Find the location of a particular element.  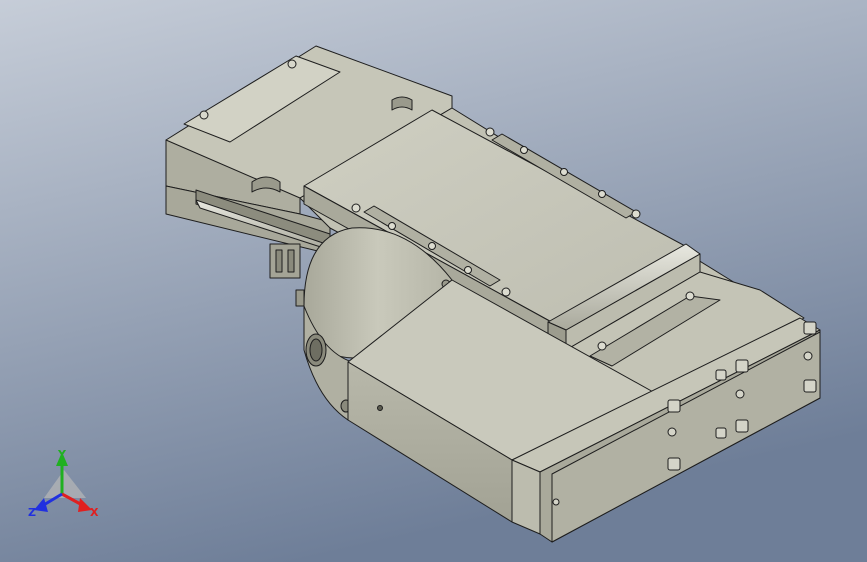

x-axis-label: X is located at coordinates (94, 512).